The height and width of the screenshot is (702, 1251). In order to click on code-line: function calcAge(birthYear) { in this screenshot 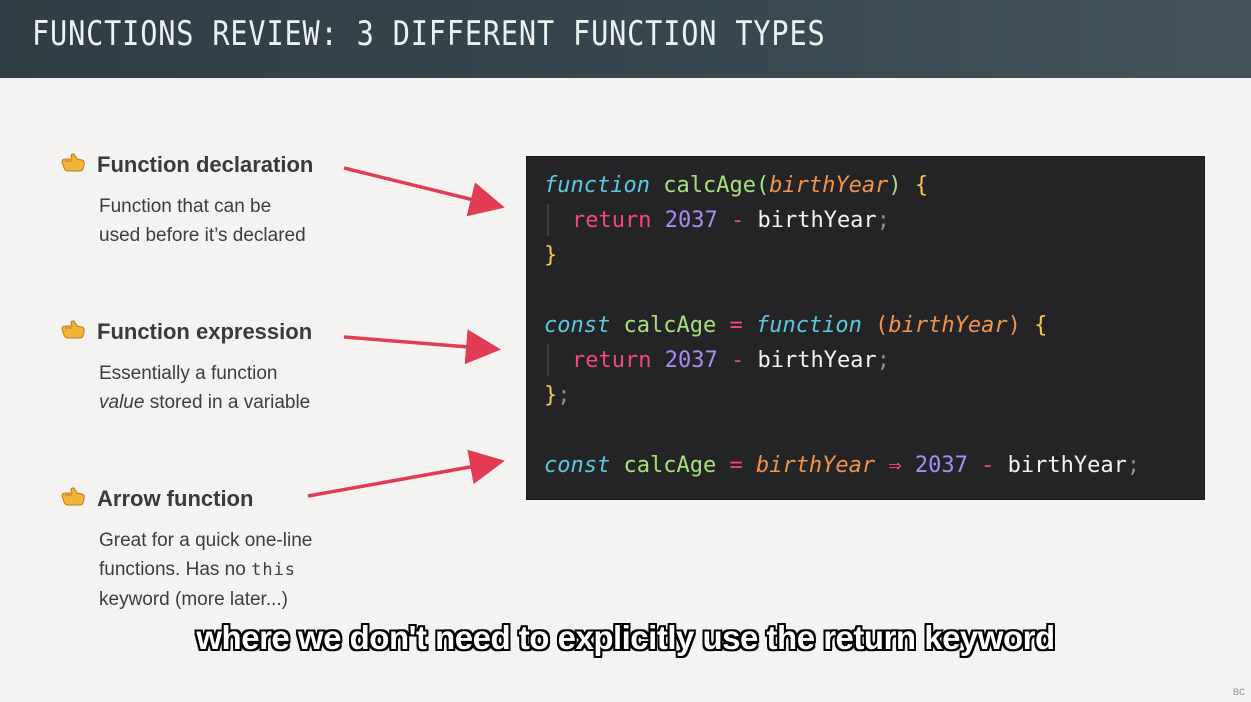, I will do `click(736, 186)`.